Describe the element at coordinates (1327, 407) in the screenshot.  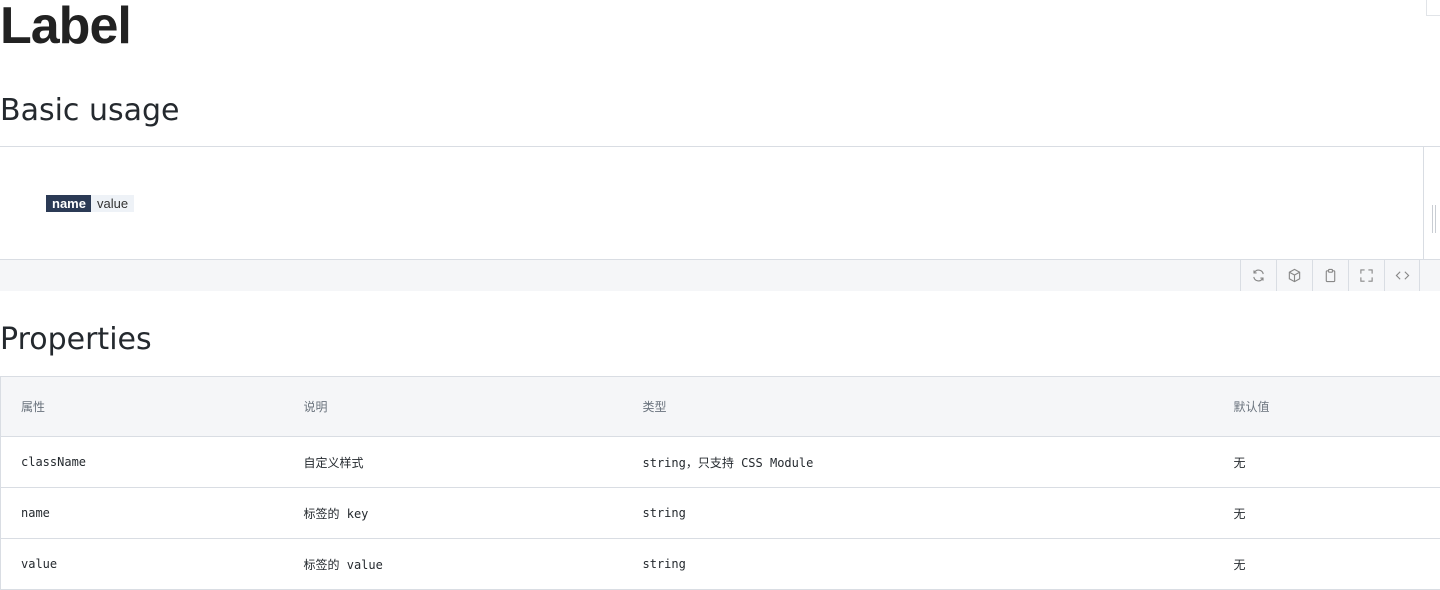
I see `header-default: 默认值` at that location.